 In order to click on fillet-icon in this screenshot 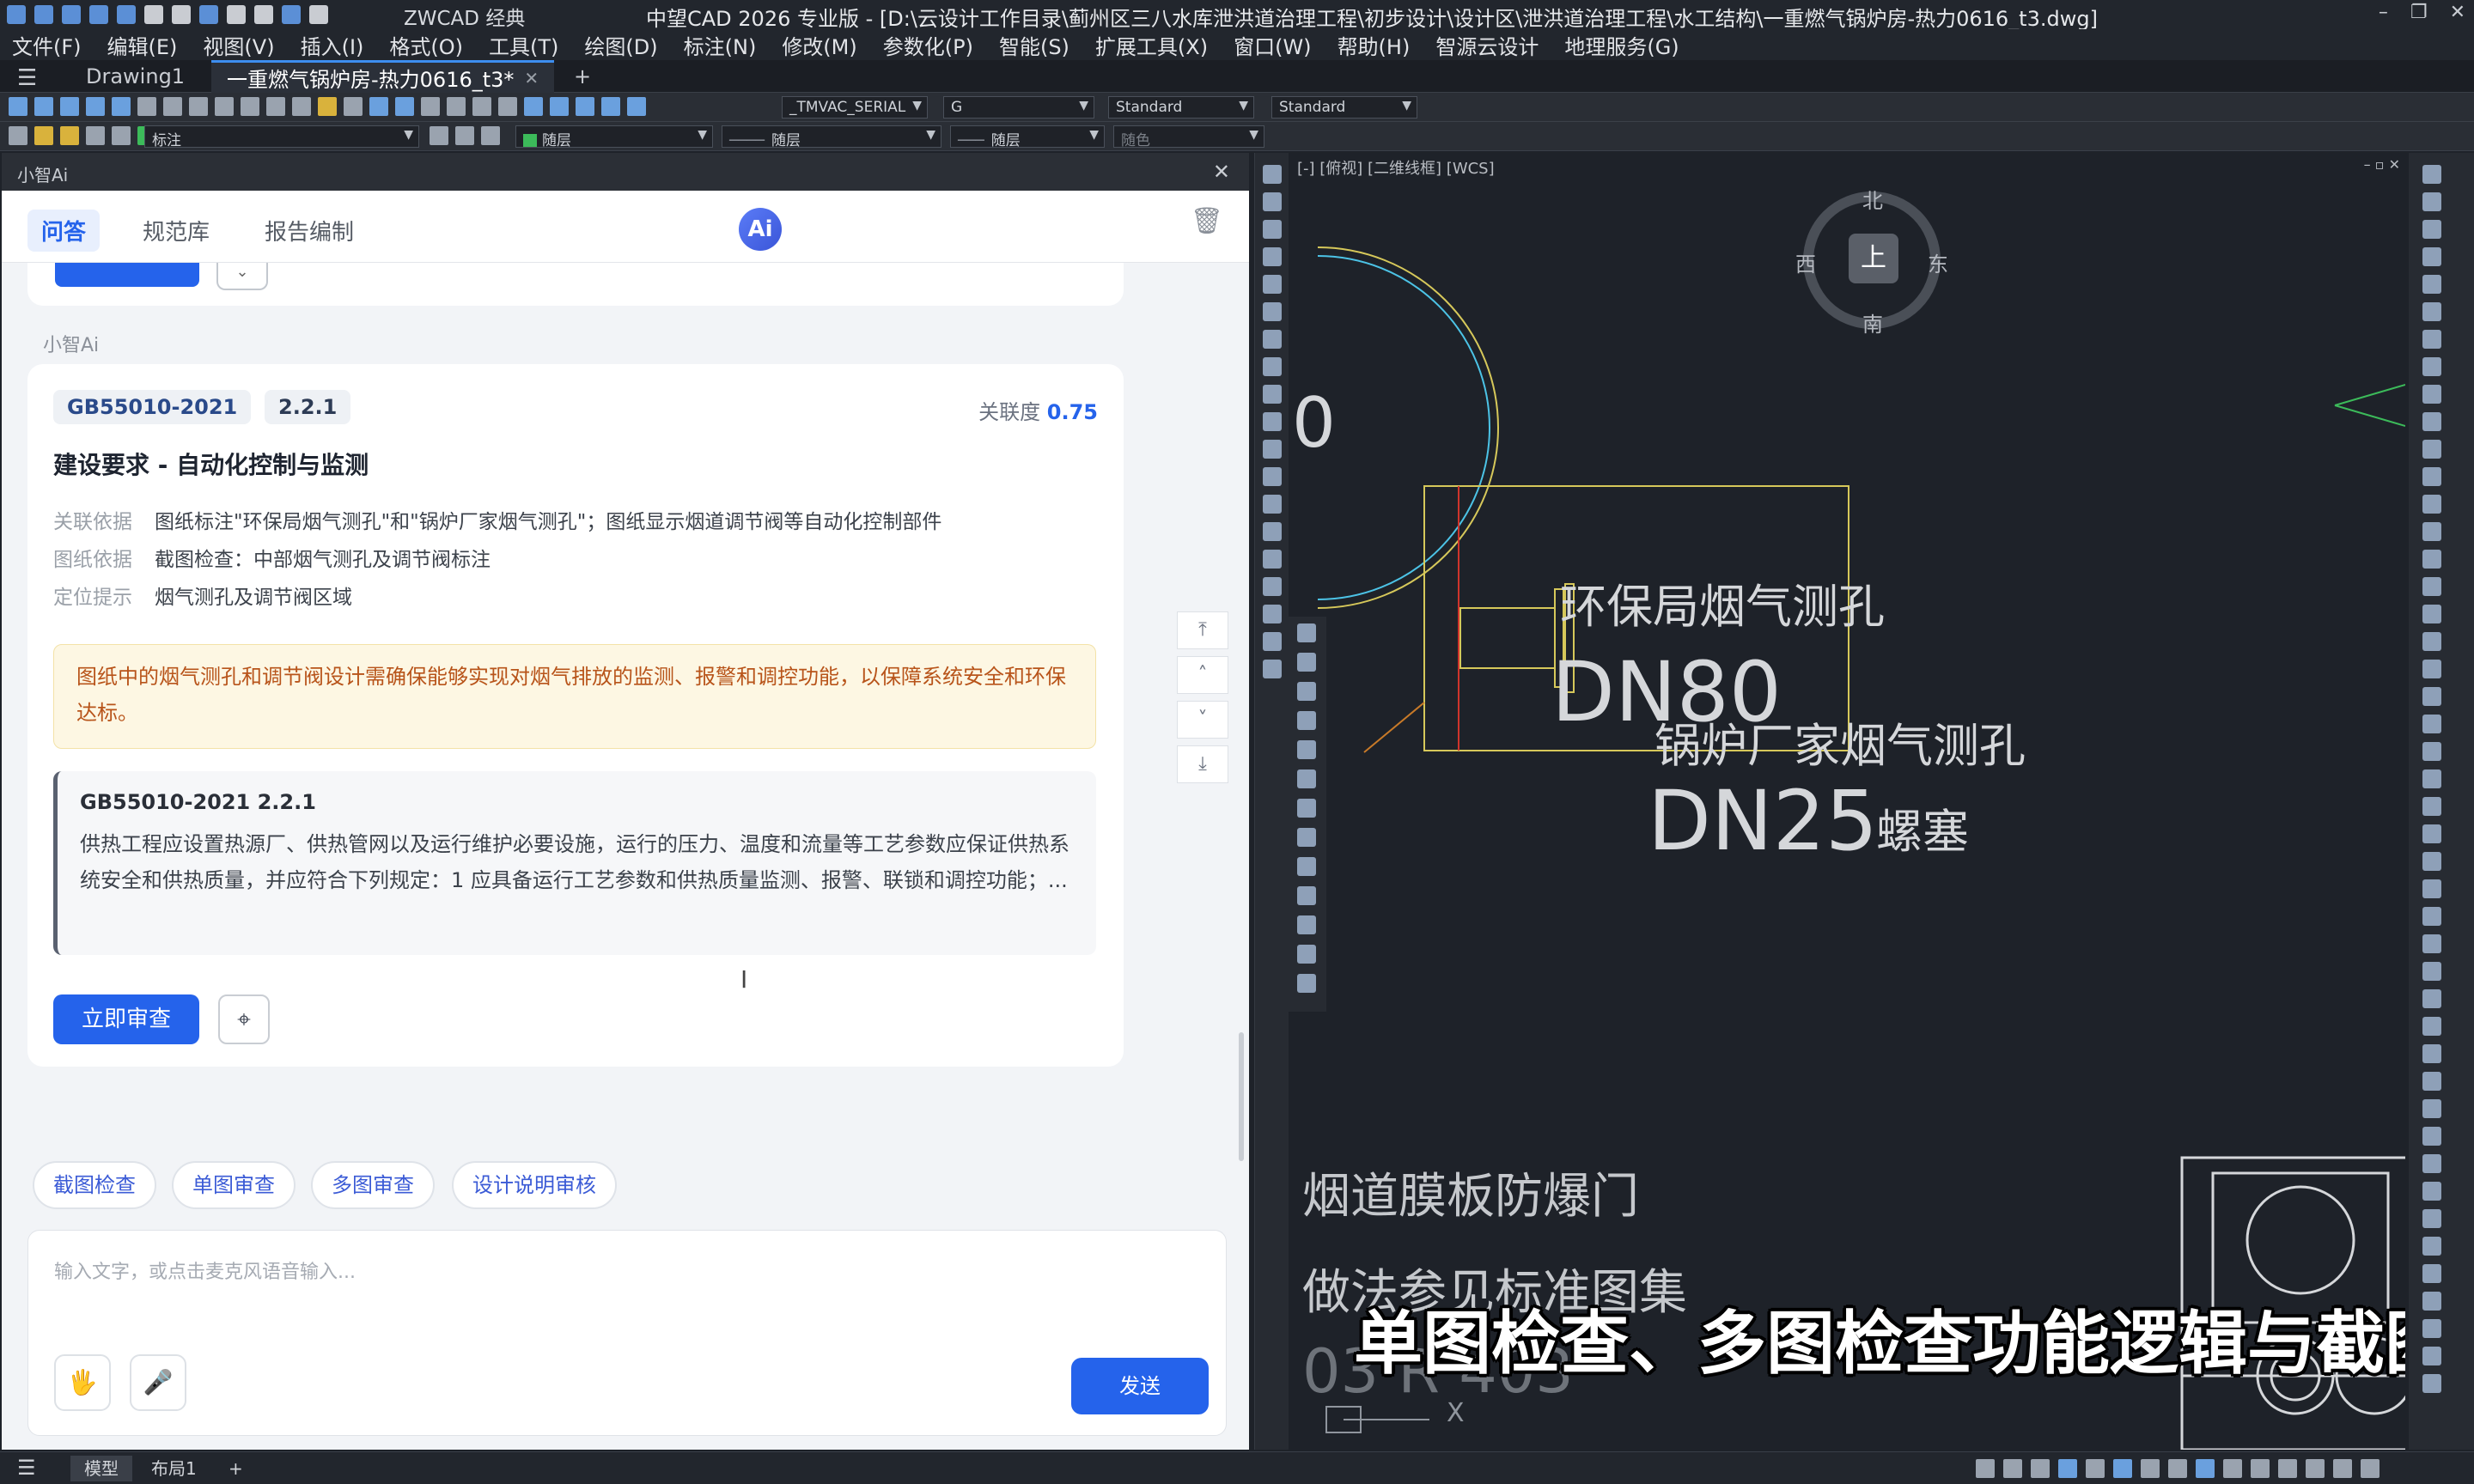, I will do `click(1306, 955)`.